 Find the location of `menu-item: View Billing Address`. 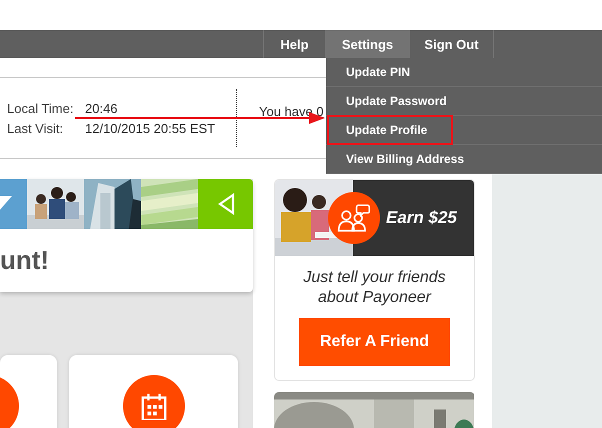

menu-item: View Billing Address is located at coordinates (405, 159).